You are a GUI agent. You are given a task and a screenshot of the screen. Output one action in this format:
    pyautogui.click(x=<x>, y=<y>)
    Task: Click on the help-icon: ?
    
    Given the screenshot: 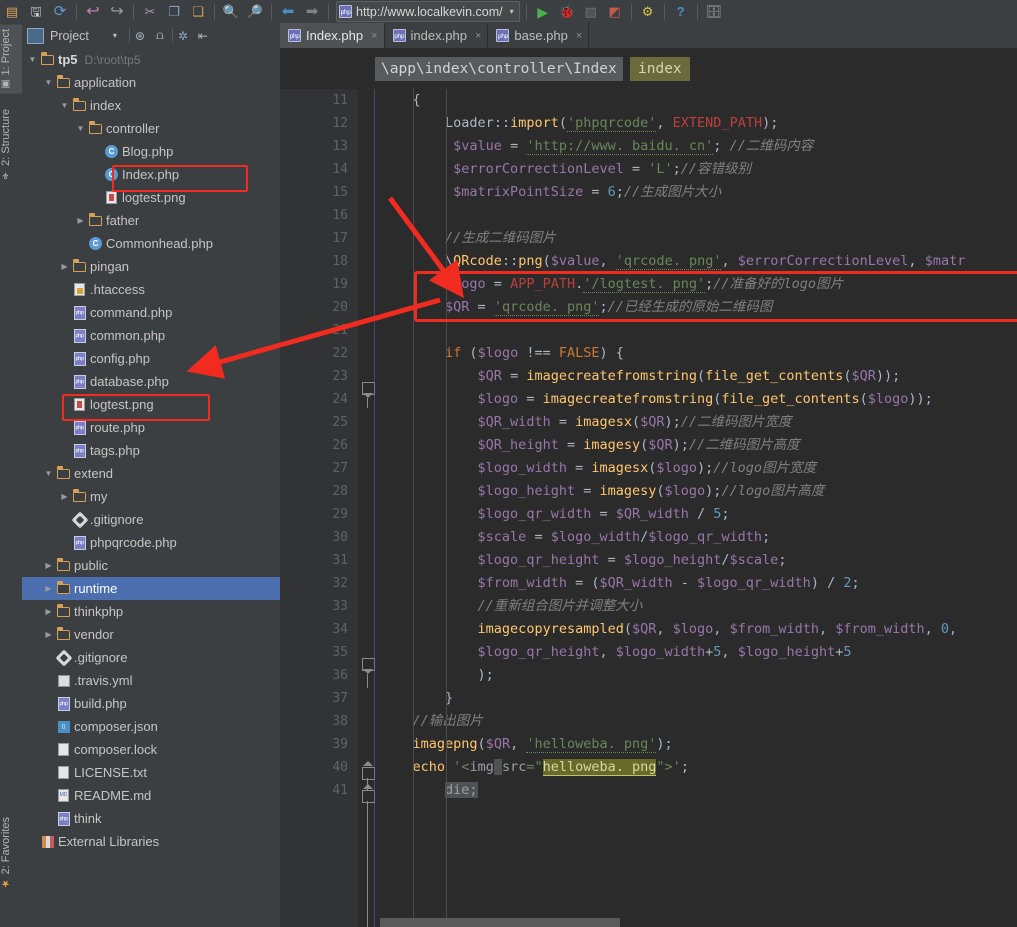 What is the action you would take?
    pyautogui.click(x=681, y=12)
    